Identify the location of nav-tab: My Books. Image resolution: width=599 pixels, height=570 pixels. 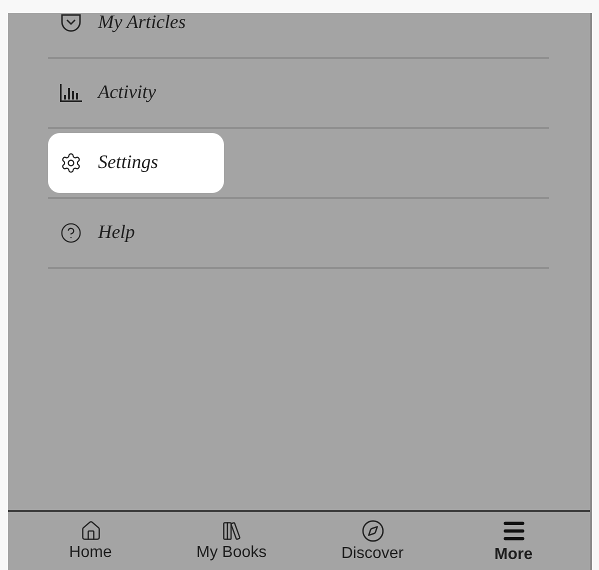
(231, 541).